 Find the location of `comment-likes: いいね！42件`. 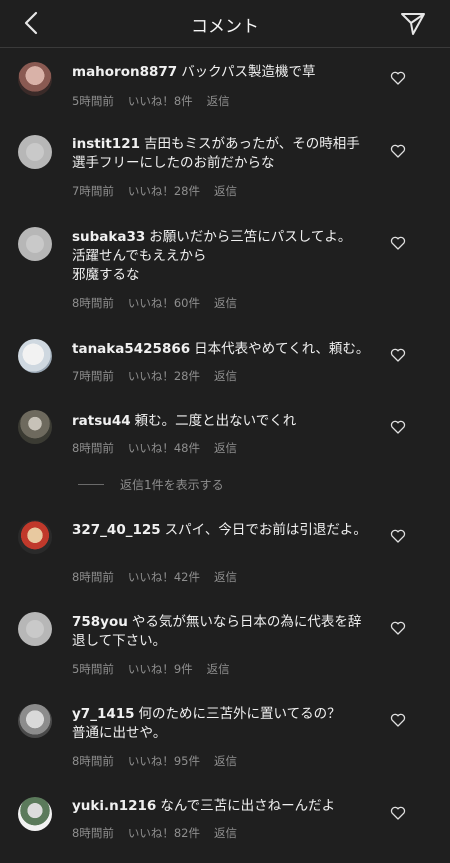

comment-likes: いいね！42件 is located at coordinates (164, 577).